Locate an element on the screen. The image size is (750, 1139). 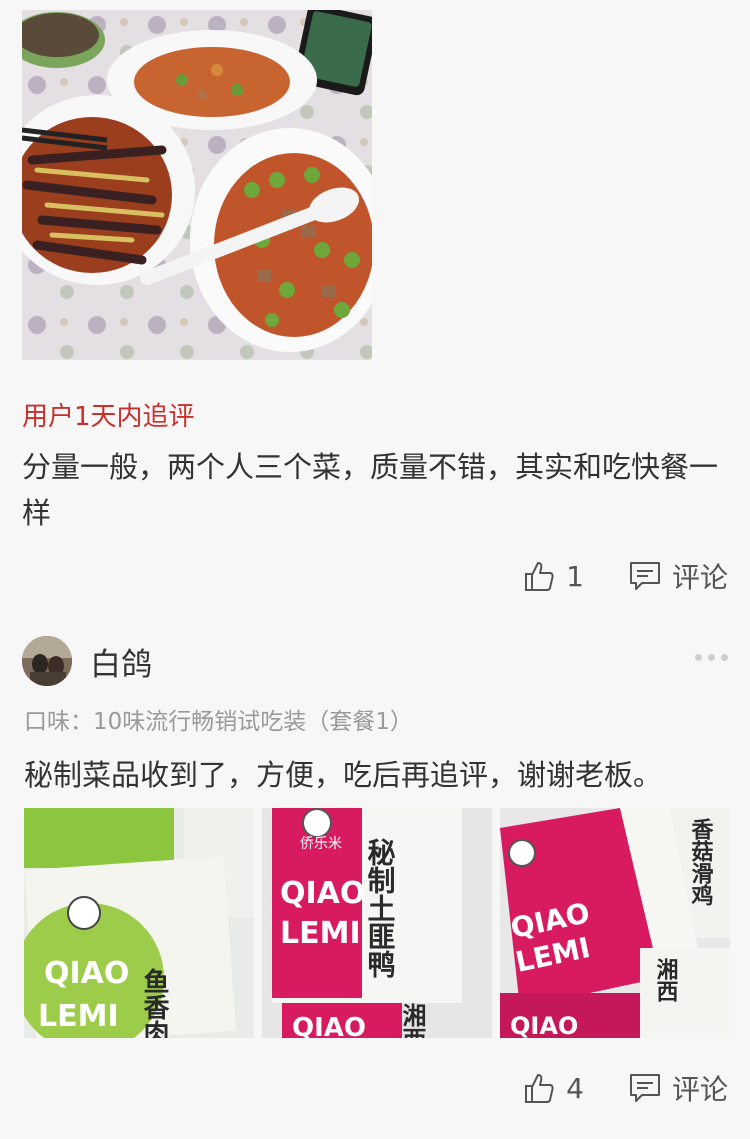
like-button: 4 is located at coordinates (553, 1088).